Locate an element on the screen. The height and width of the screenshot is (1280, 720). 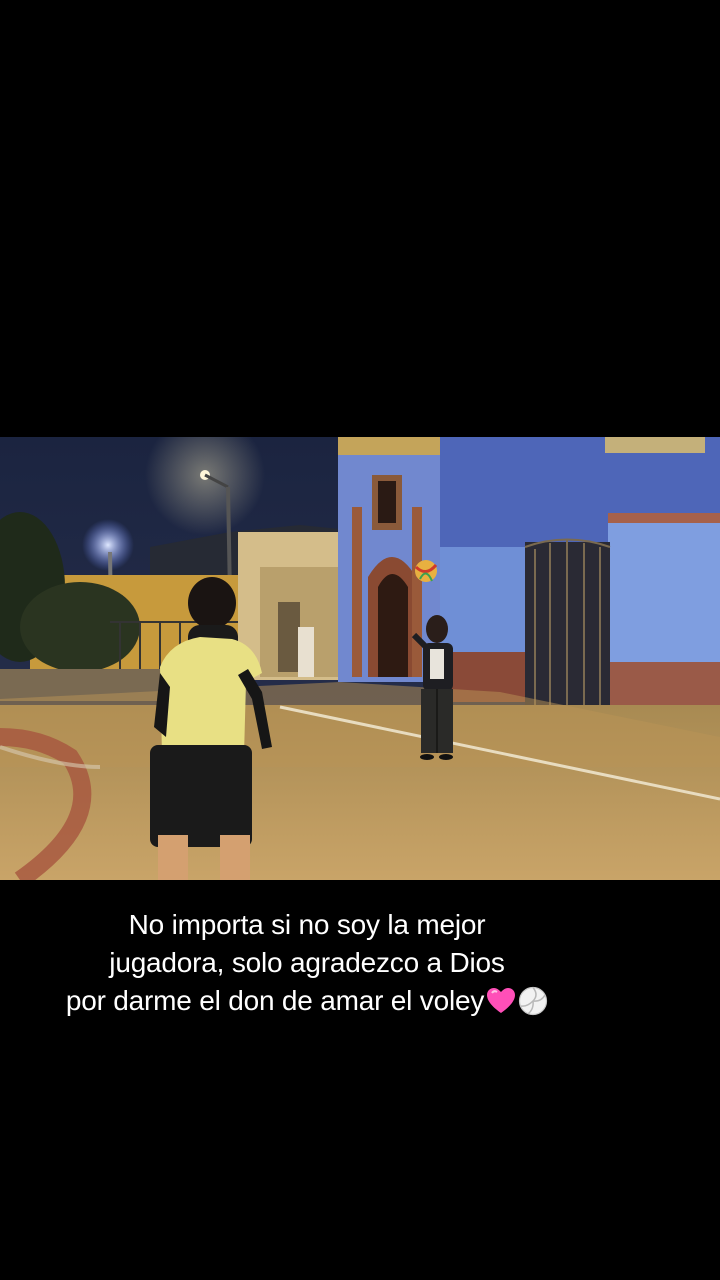
caption-line-2: jugadora, solo agradezco a Dios is located at coordinates (307, 962).